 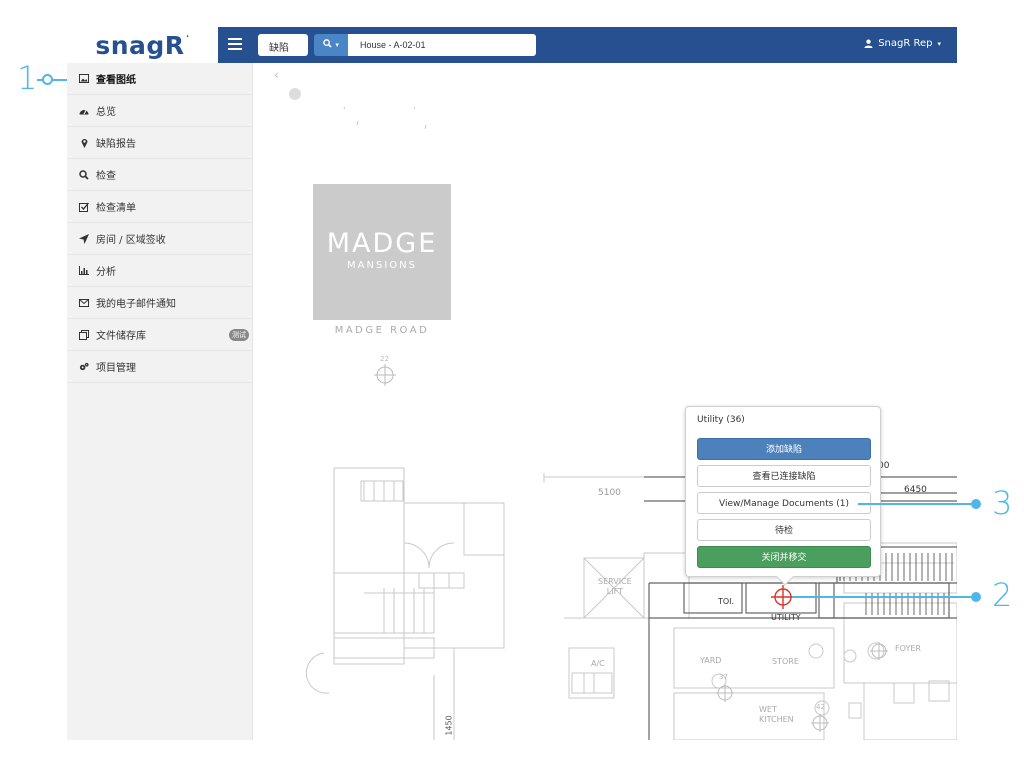 What do you see at coordinates (711, 660) in the screenshot?
I see `room-label-yard: YARD` at bounding box center [711, 660].